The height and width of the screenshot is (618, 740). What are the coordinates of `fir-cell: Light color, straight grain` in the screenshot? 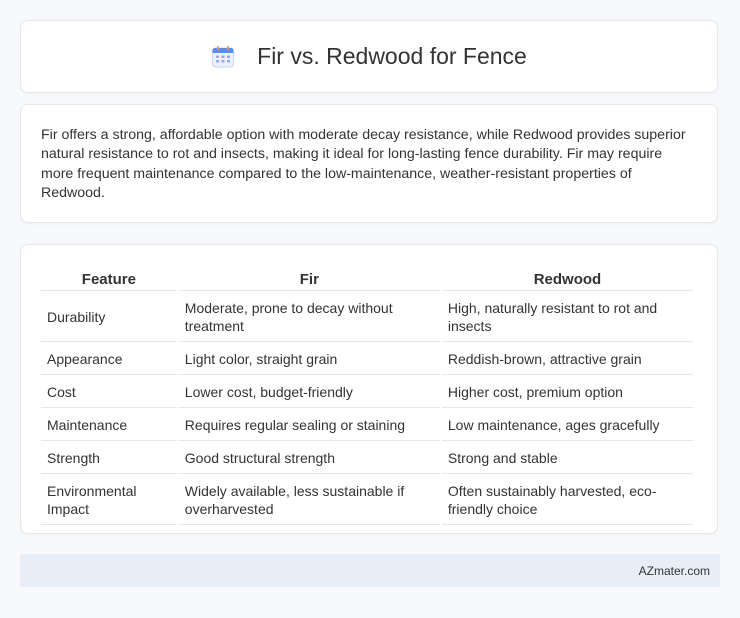 It's located at (309, 359).